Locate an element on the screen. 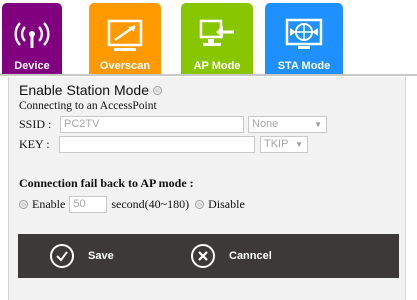 This screenshot has height=300, width=417. cancel-label: Canncel is located at coordinates (250, 256).